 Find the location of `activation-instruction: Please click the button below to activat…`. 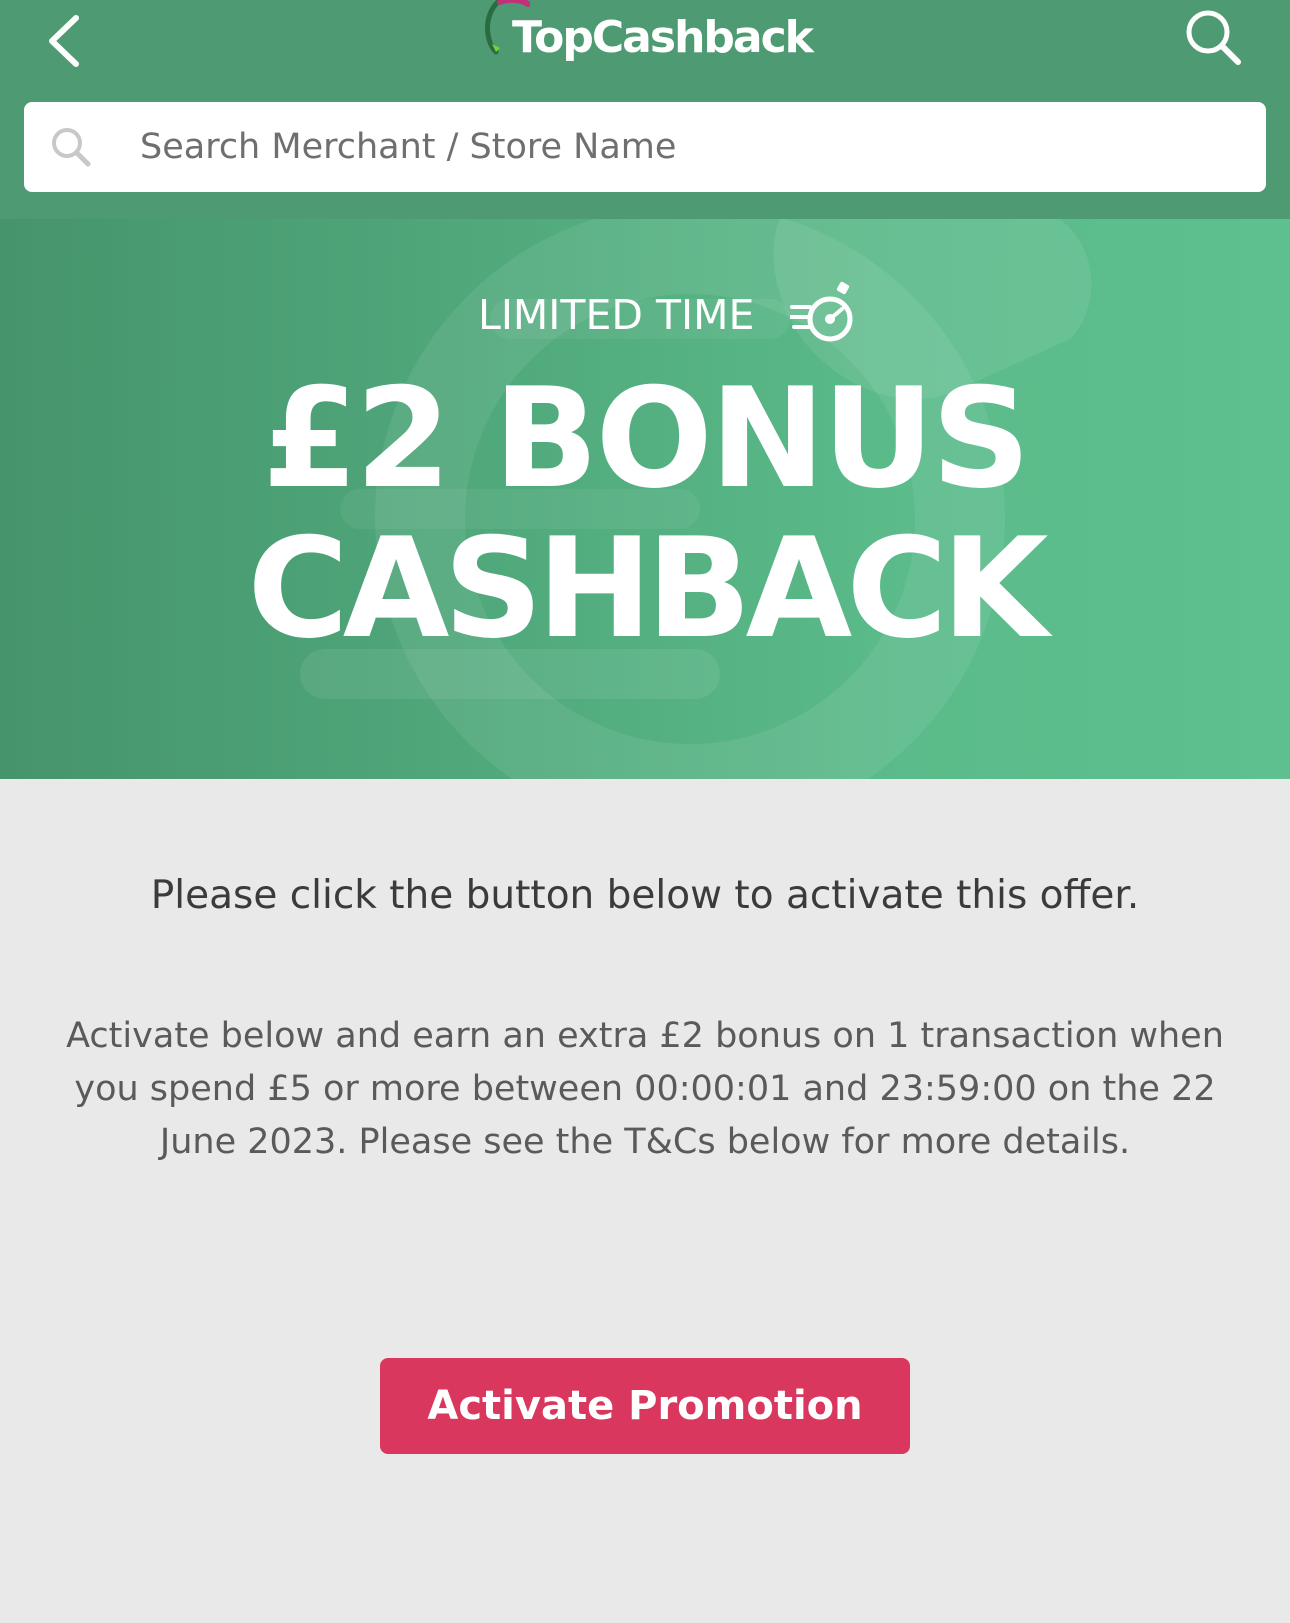

activation-instruction: Please click the button below to activat… is located at coordinates (645, 895).